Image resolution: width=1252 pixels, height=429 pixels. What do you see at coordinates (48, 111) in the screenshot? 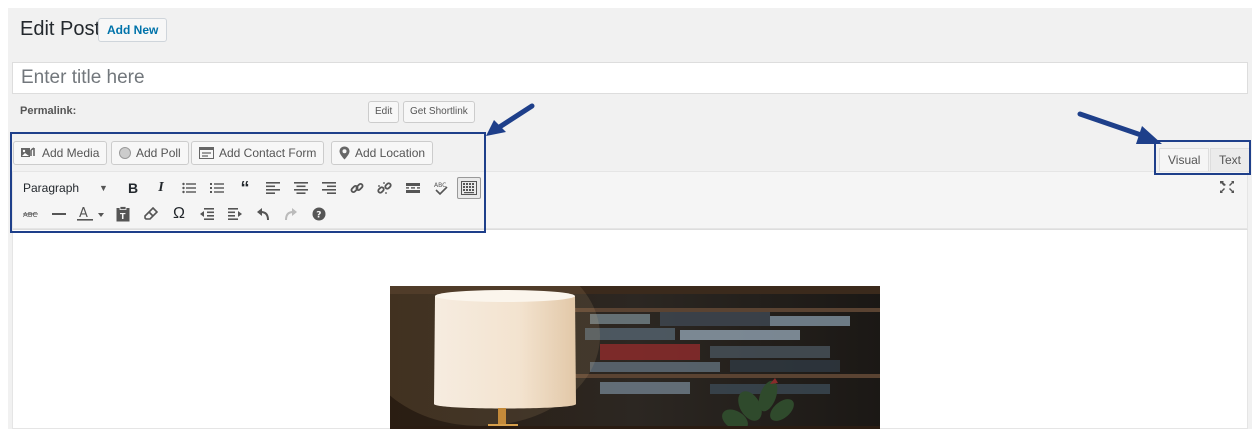
I see `permalink-label: Permalink:` at bounding box center [48, 111].